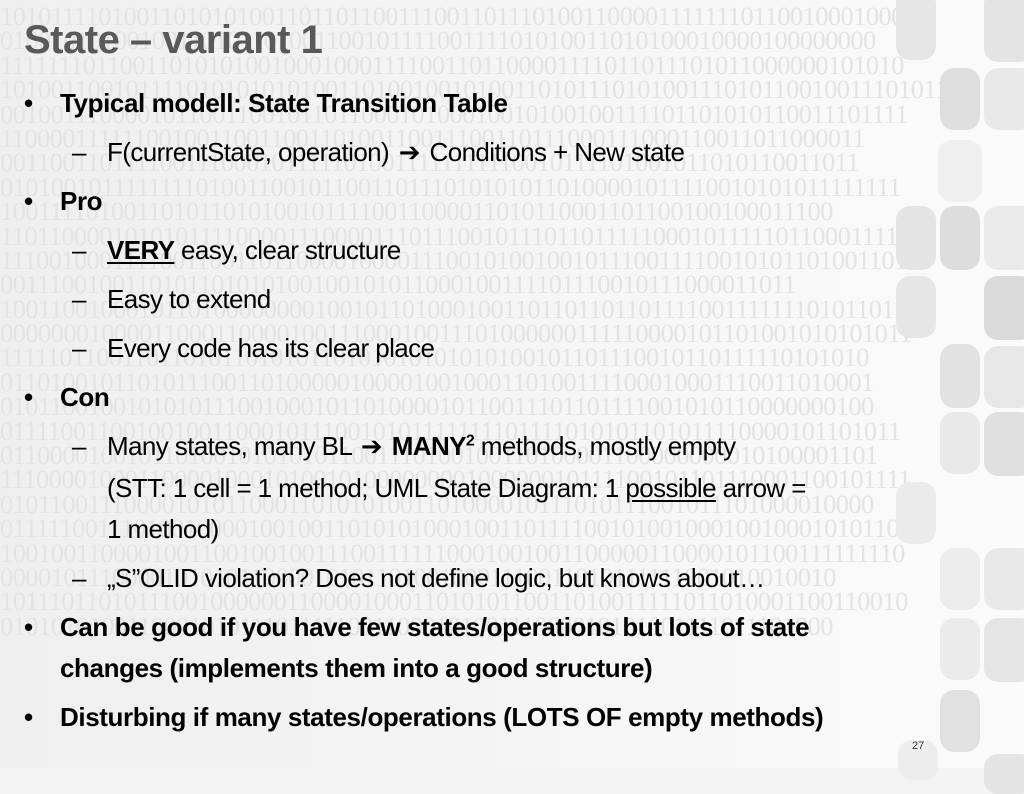  What do you see at coordinates (670, 488) in the screenshot?
I see `underlined-text: possible` at bounding box center [670, 488].